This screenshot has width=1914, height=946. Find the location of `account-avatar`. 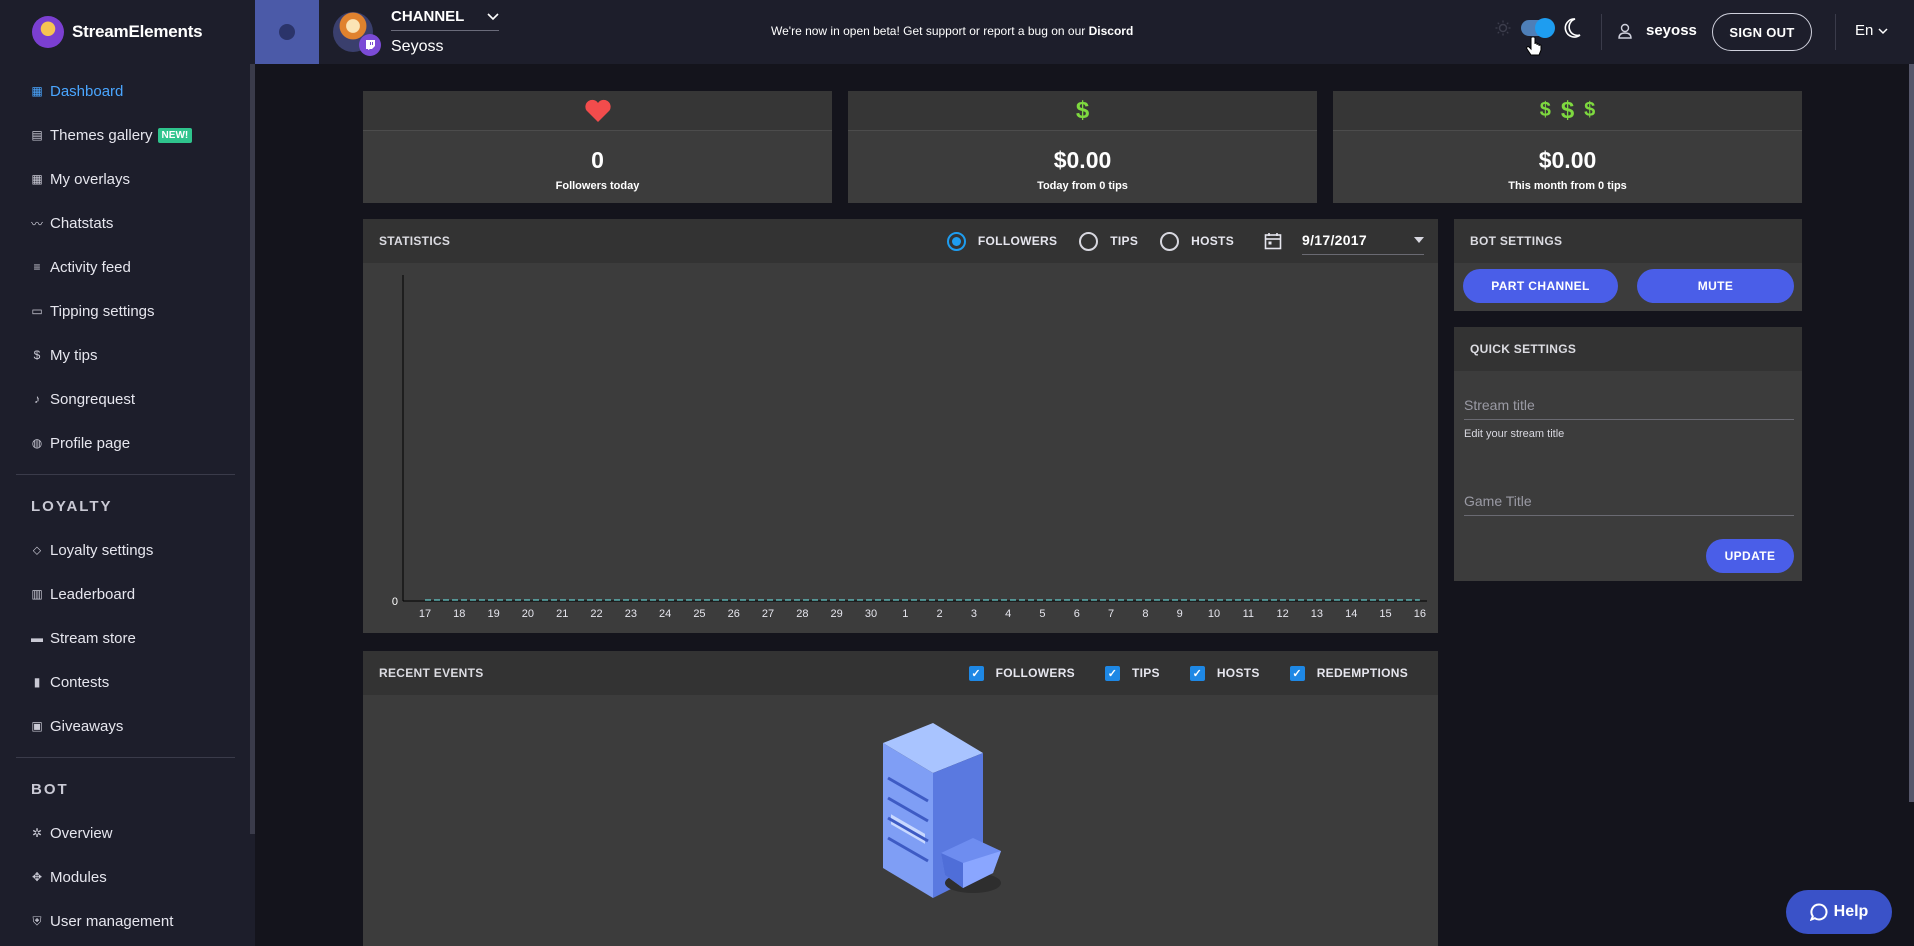

account-avatar is located at coordinates (287, 32).